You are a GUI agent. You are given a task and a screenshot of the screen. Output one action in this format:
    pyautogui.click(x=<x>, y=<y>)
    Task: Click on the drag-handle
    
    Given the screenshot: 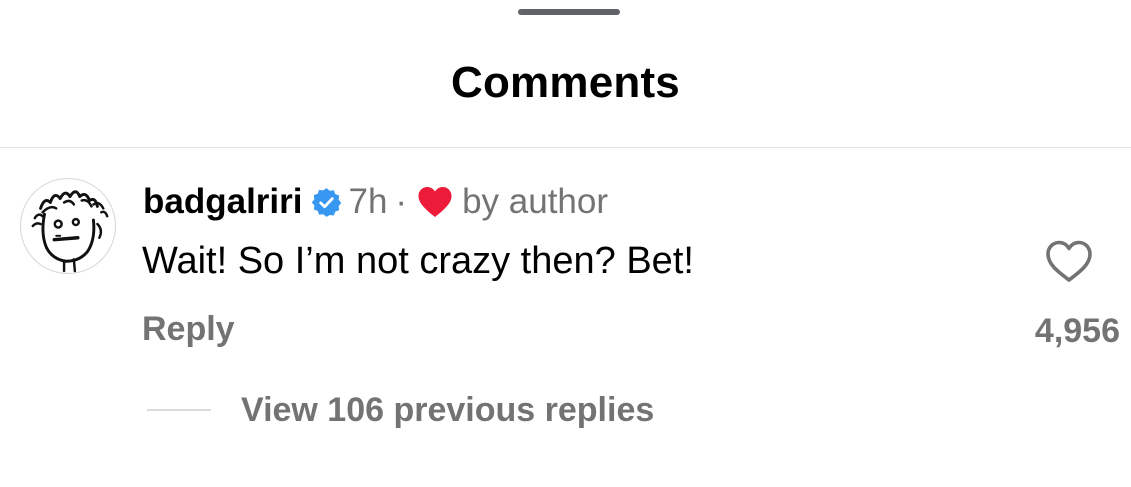 What is the action you would take?
    pyautogui.click(x=569, y=12)
    